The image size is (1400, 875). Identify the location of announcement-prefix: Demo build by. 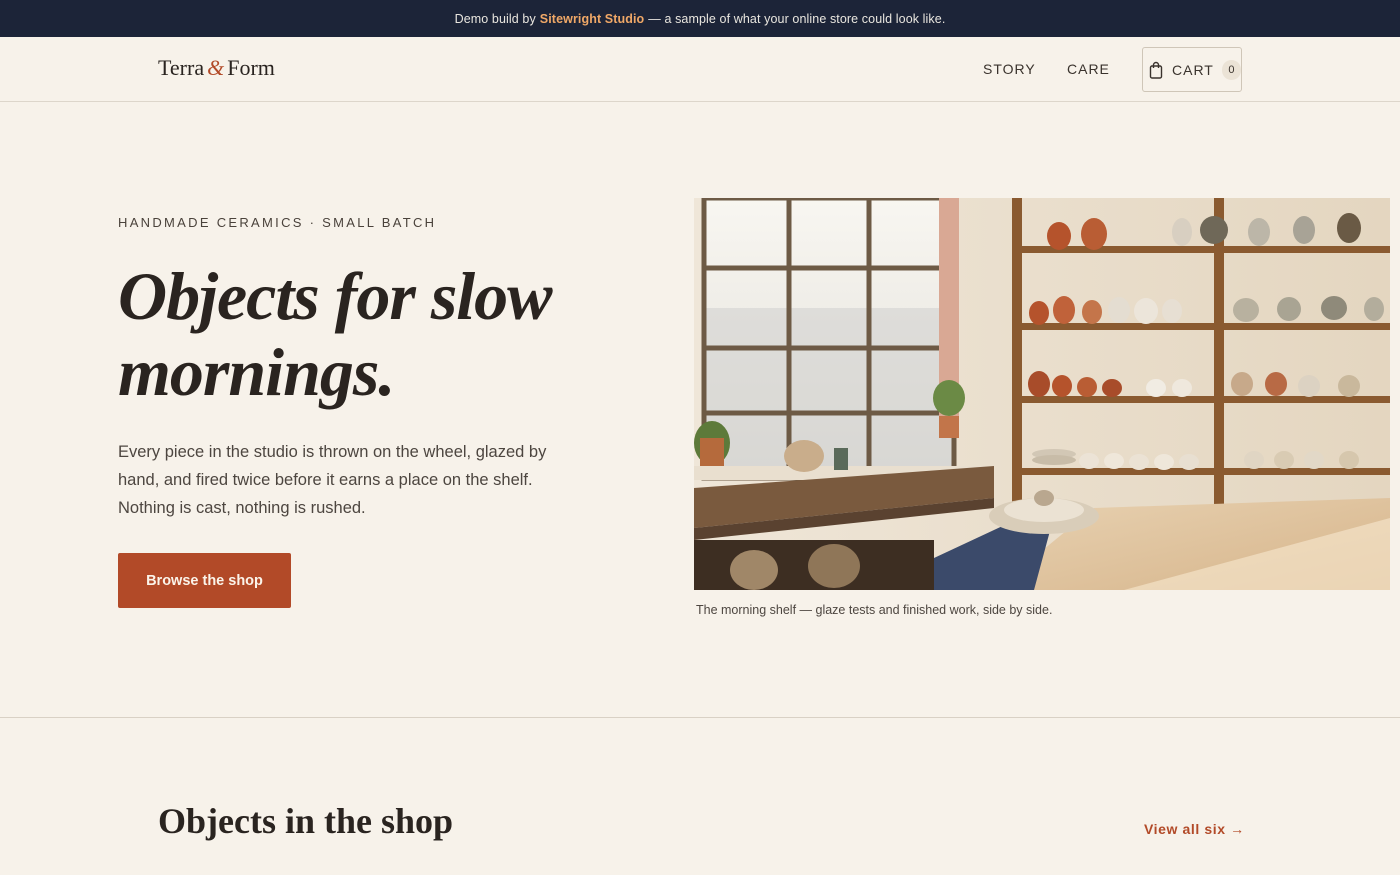
(495, 18).